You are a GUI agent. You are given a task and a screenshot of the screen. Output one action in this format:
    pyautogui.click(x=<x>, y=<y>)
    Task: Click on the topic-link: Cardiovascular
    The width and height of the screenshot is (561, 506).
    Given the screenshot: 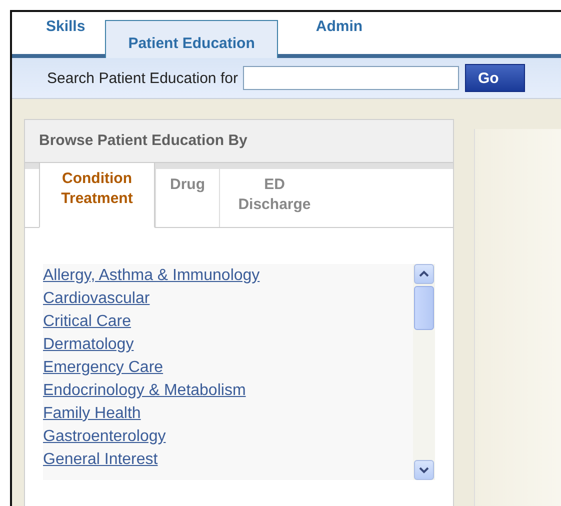 What is the action you would take?
    pyautogui.click(x=228, y=298)
    